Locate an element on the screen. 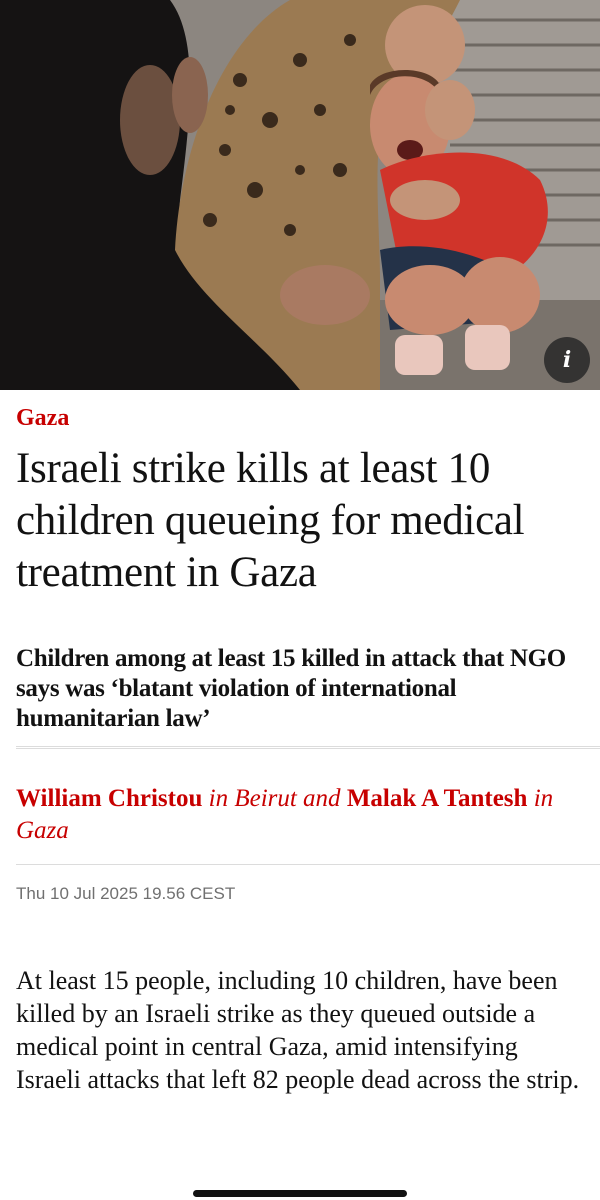 This screenshot has width=600, height=1200. author-link-2: Malak A Tantesh is located at coordinates (437, 798).